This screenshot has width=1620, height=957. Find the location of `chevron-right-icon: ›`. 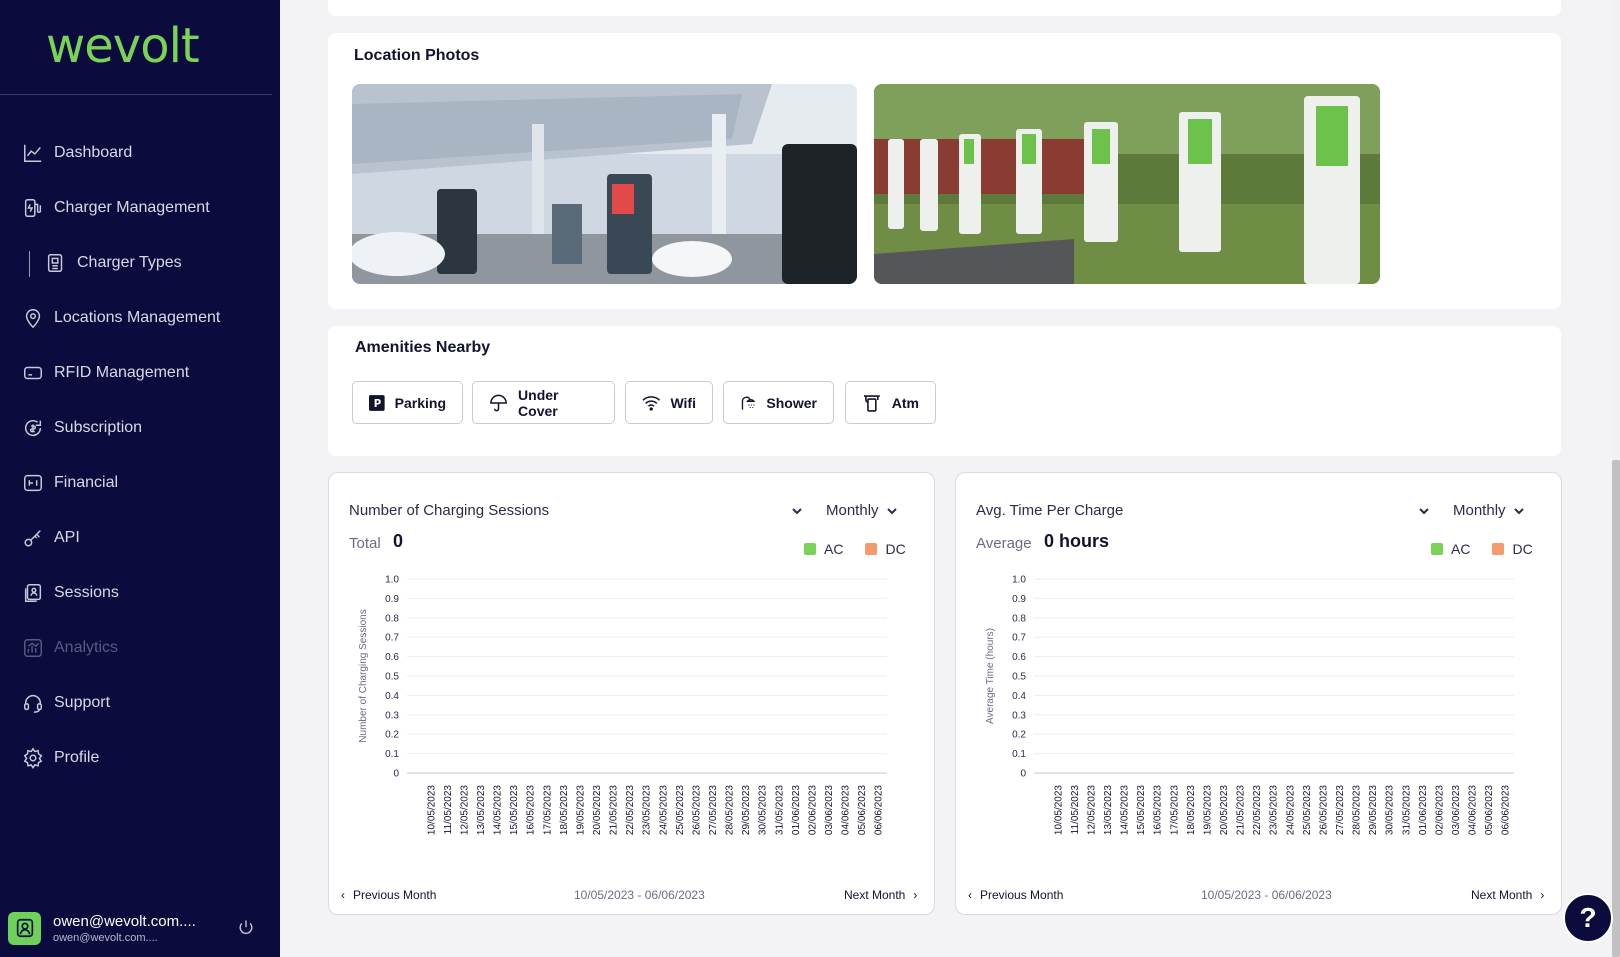

chevron-right-icon: › is located at coordinates (915, 895).